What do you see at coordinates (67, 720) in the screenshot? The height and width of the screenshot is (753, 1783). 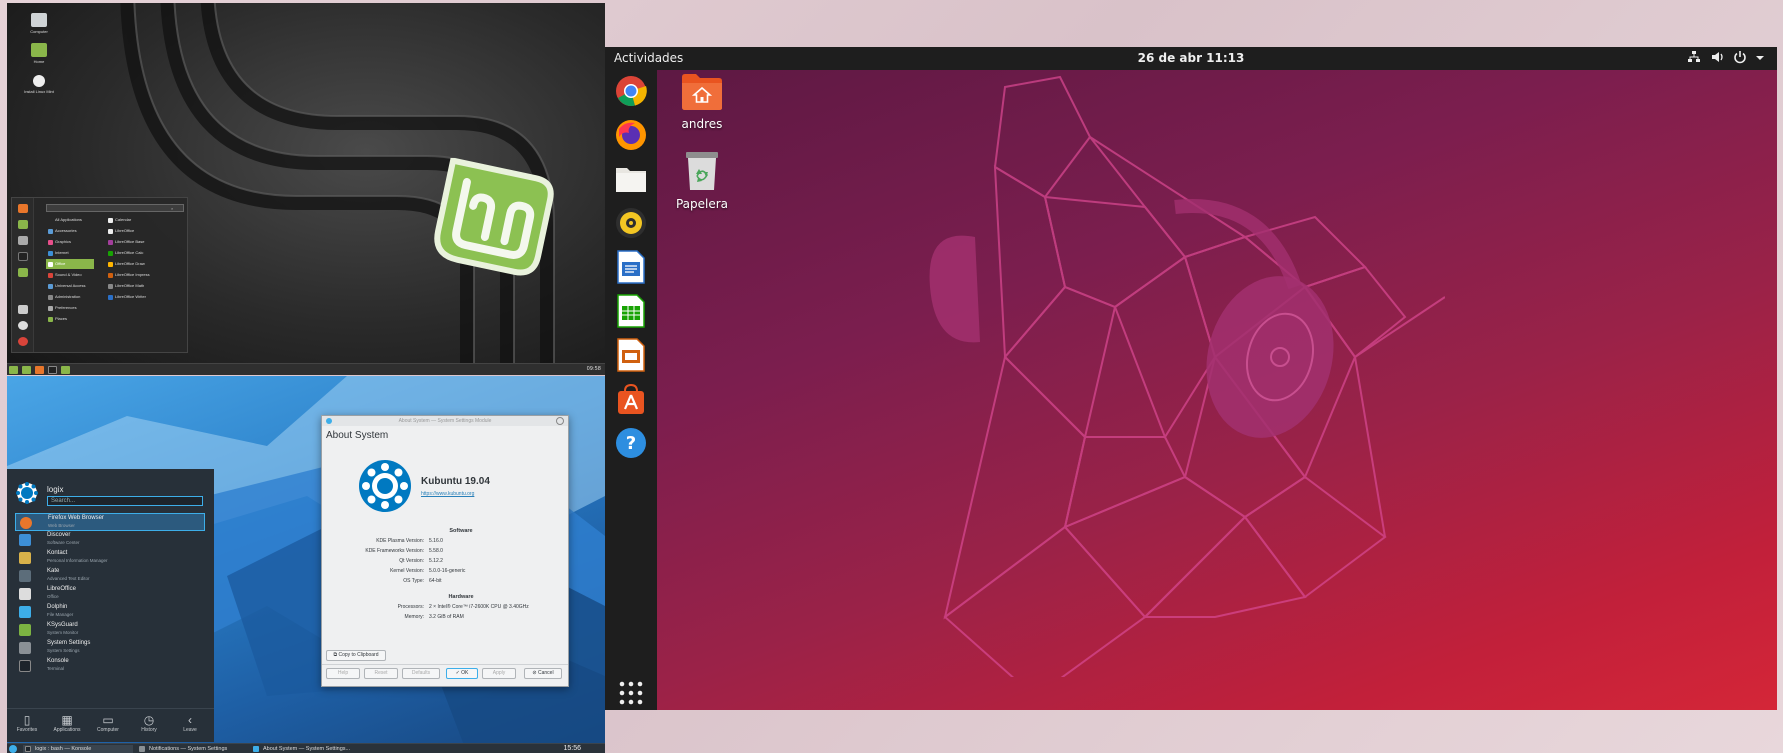 I see `grid-icon: ▦` at bounding box center [67, 720].